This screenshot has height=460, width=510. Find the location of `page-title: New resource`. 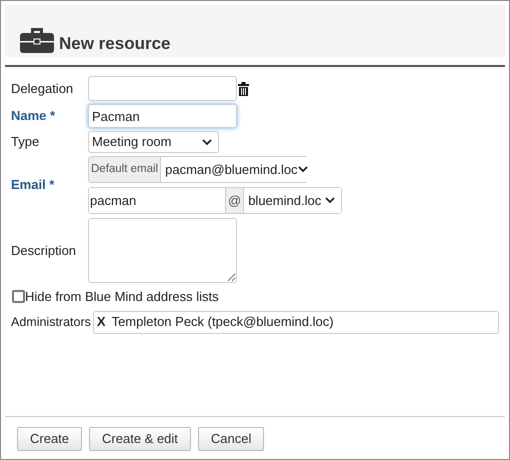

page-title: New resource is located at coordinates (114, 44).